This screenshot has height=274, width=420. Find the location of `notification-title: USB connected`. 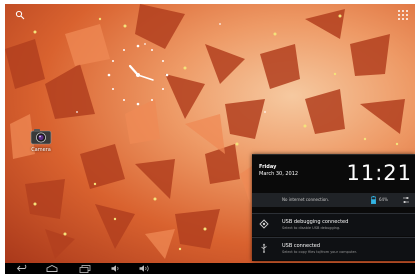

notification-title: USB connected is located at coordinates (301, 246).